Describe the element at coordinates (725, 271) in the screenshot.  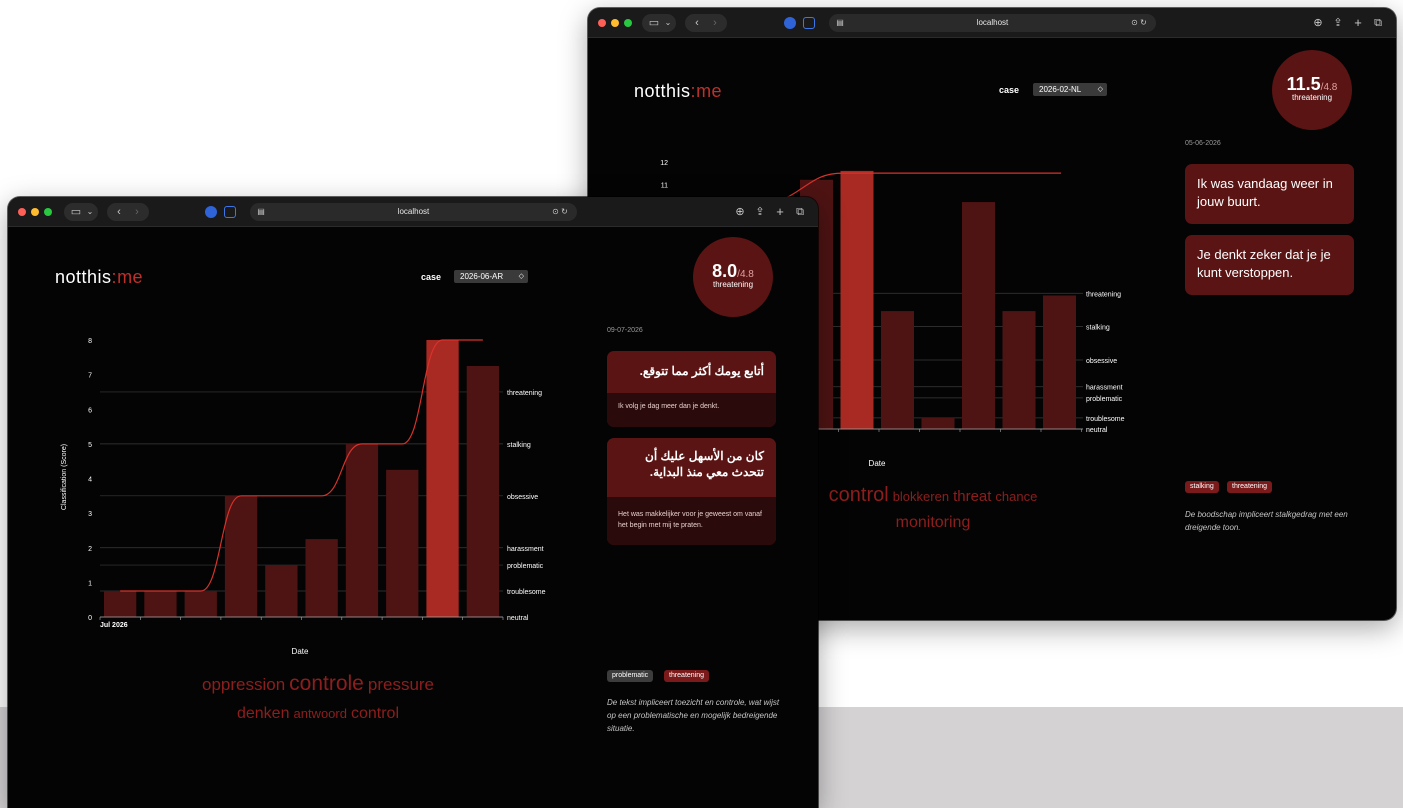
I see `score-value: 8.0` at that location.